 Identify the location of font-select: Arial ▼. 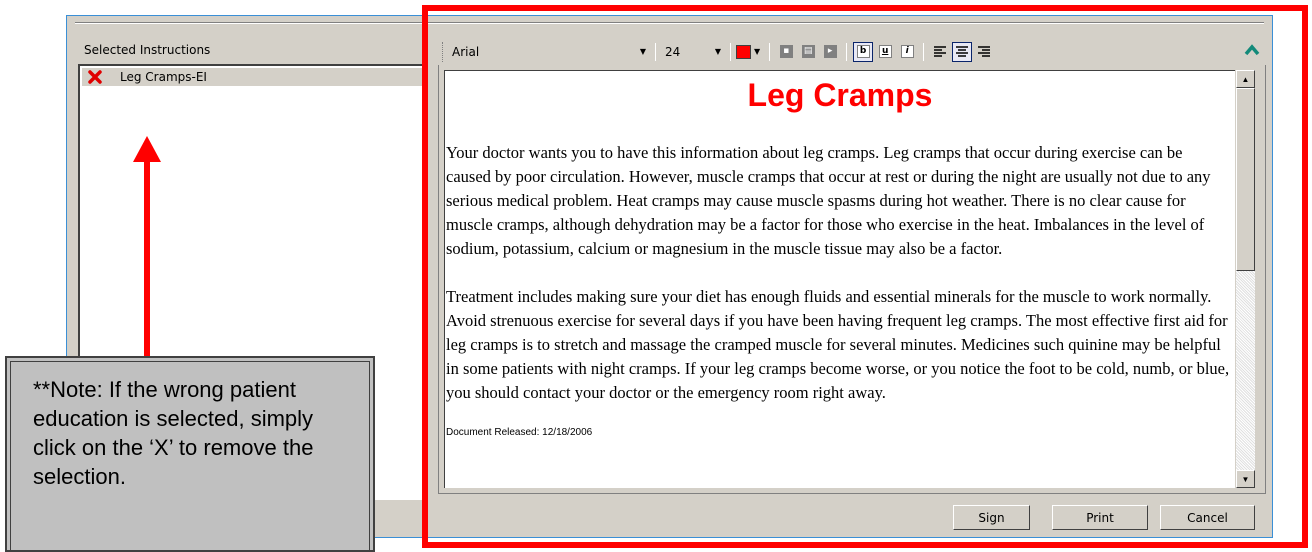
(551, 52).